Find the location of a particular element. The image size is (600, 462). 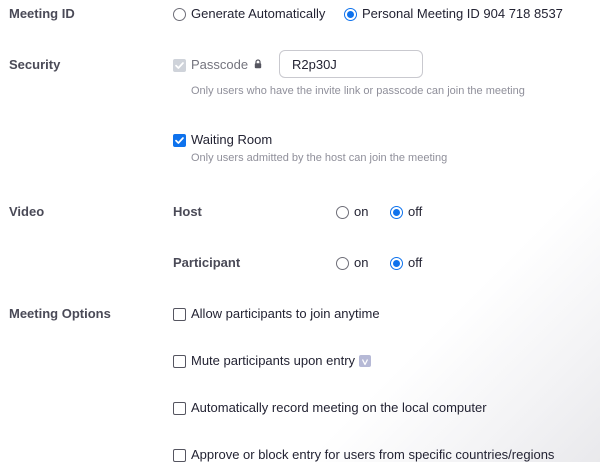

mute-upon-entry-checkbox is located at coordinates (179, 361).